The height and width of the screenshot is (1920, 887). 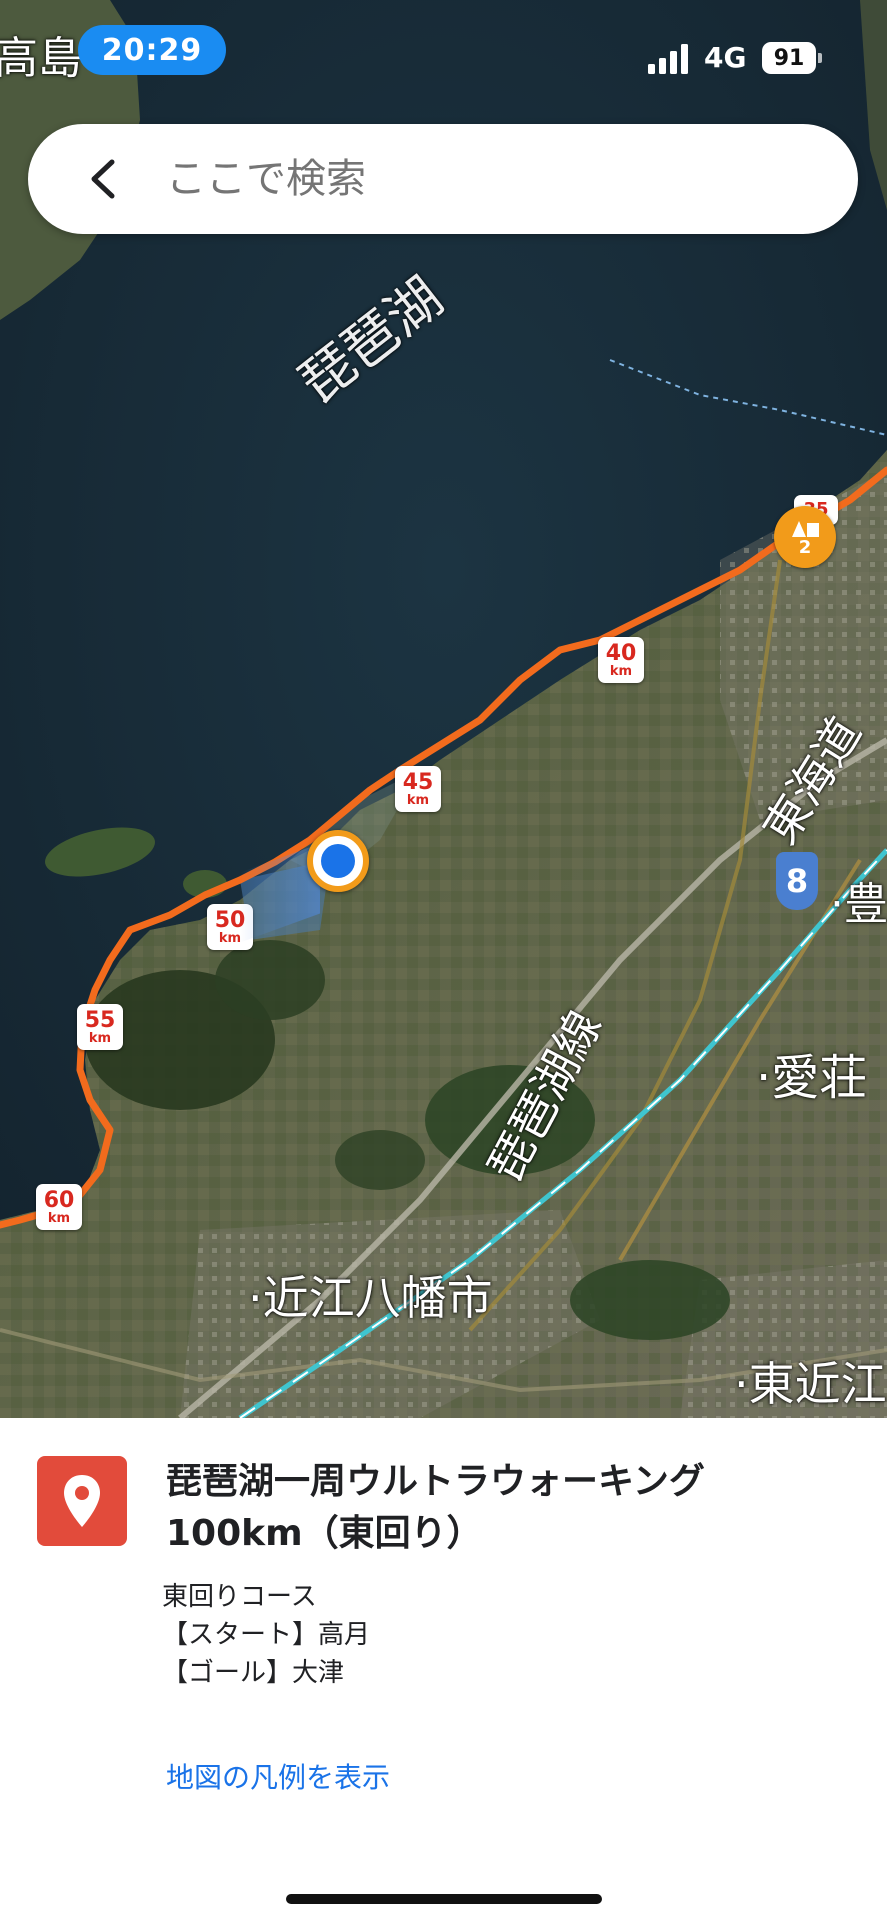 I want to click on place-description: 東回りコース 【スタート】高月 【ゴール】大津, so click(x=266, y=1635).